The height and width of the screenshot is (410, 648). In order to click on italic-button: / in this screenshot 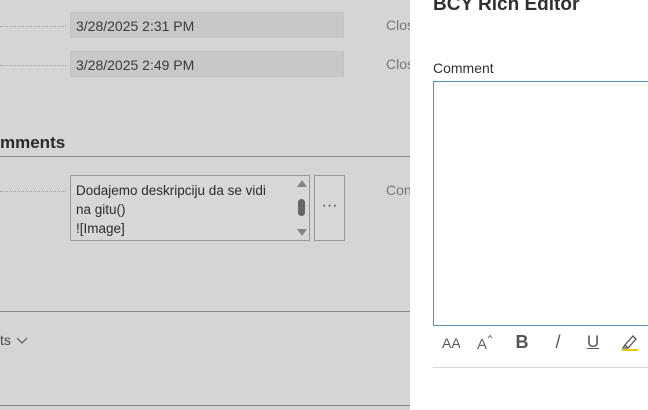, I will do `click(558, 342)`.